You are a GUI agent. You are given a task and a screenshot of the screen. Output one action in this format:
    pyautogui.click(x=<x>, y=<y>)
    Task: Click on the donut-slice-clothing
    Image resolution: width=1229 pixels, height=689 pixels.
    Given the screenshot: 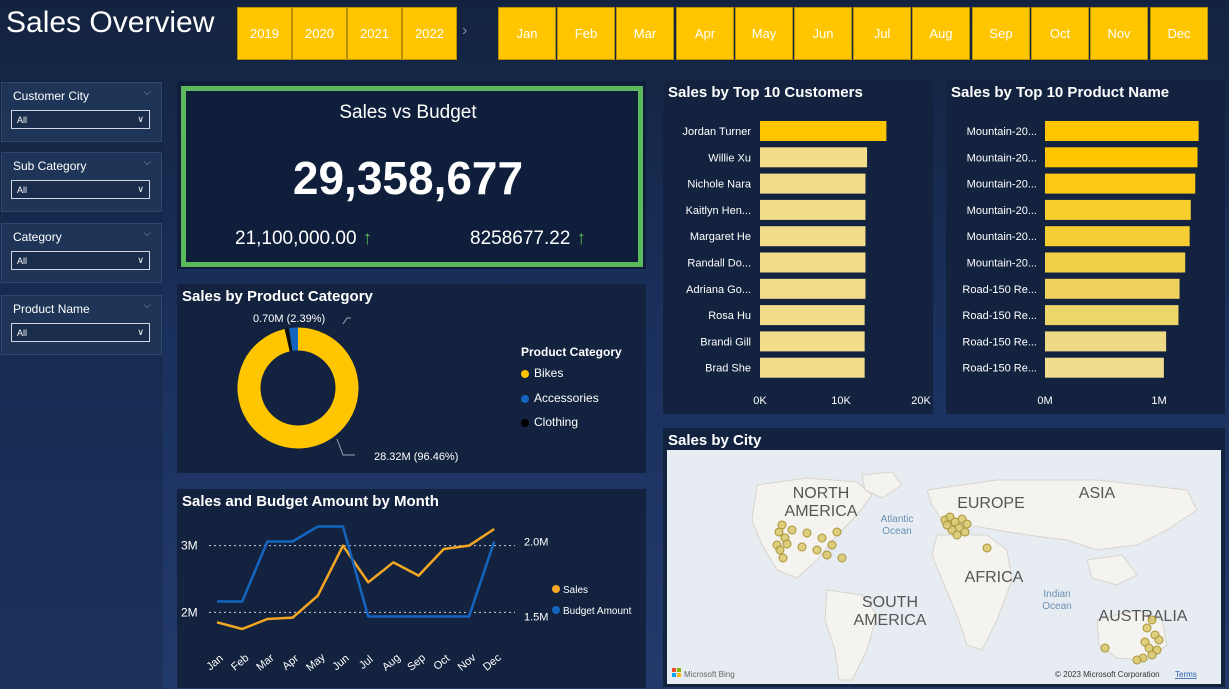 What is the action you would take?
    pyautogui.click(x=288, y=340)
    